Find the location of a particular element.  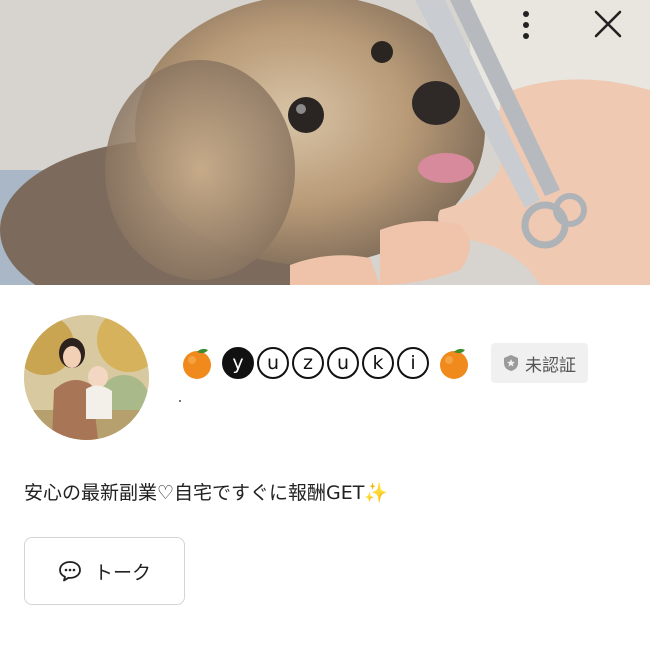

shield-star-icon is located at coordinates (511, 363).